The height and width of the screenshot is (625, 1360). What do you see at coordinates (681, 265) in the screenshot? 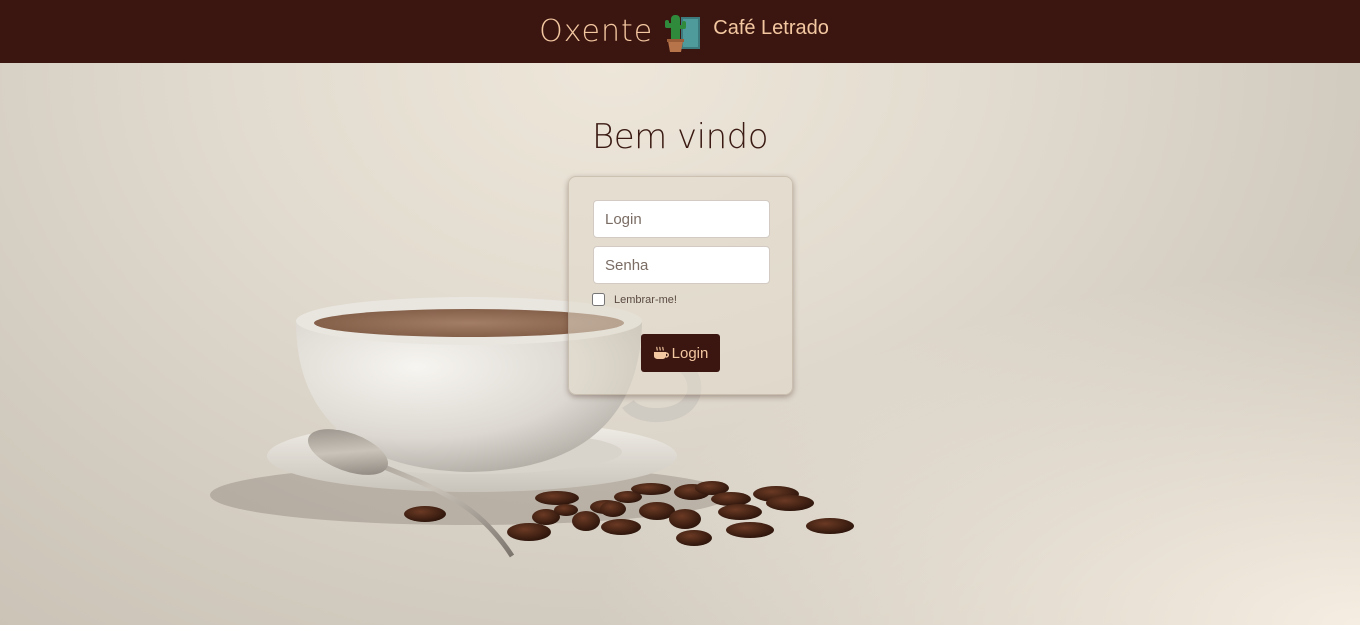
I see `password-input` at bounding box center [681, 265].